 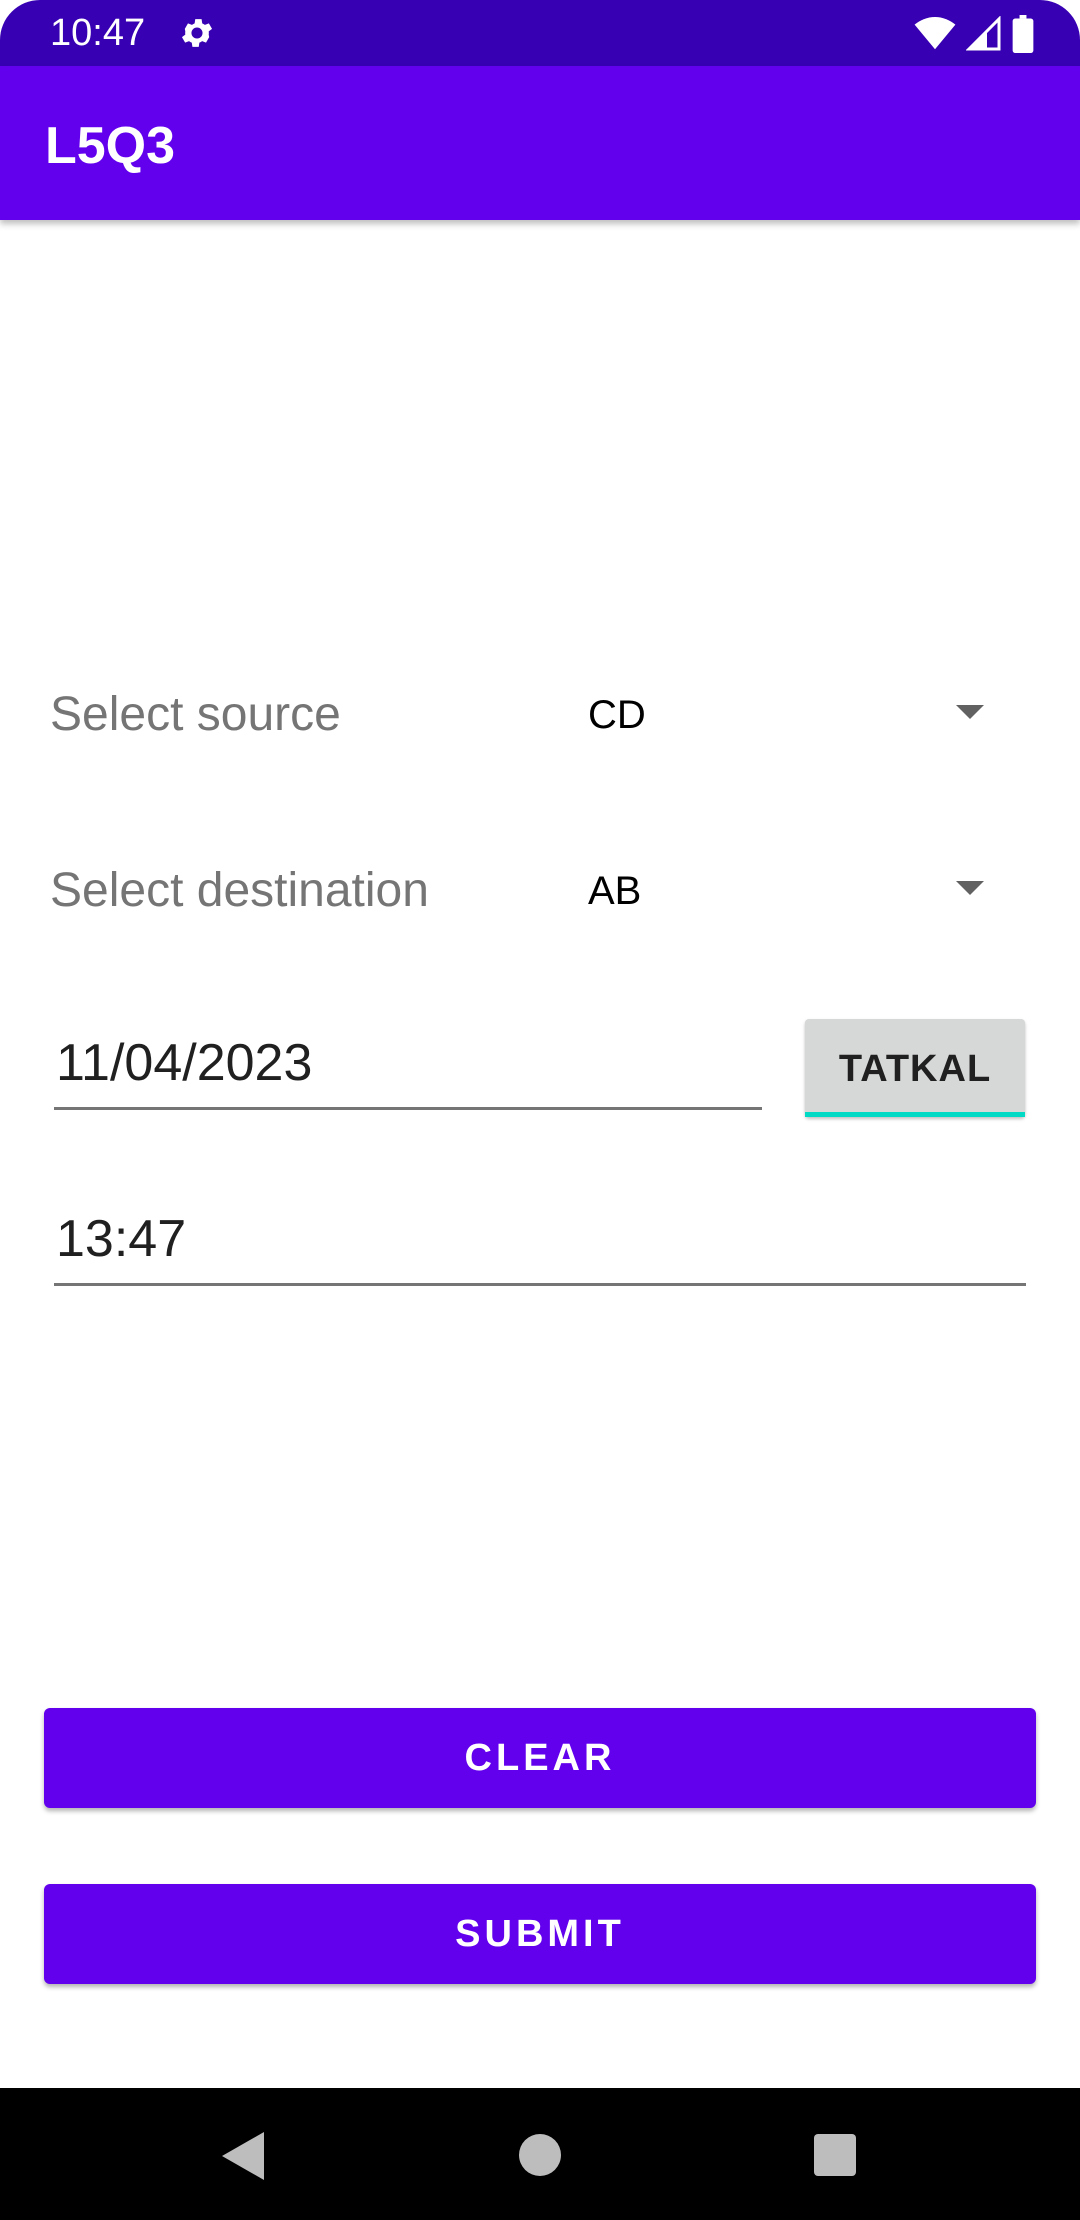 What do you see at coordinates (408, 1063) in the screenshot?
I see `date-field: 11/04/2023` at bounding box center [408, 1063].